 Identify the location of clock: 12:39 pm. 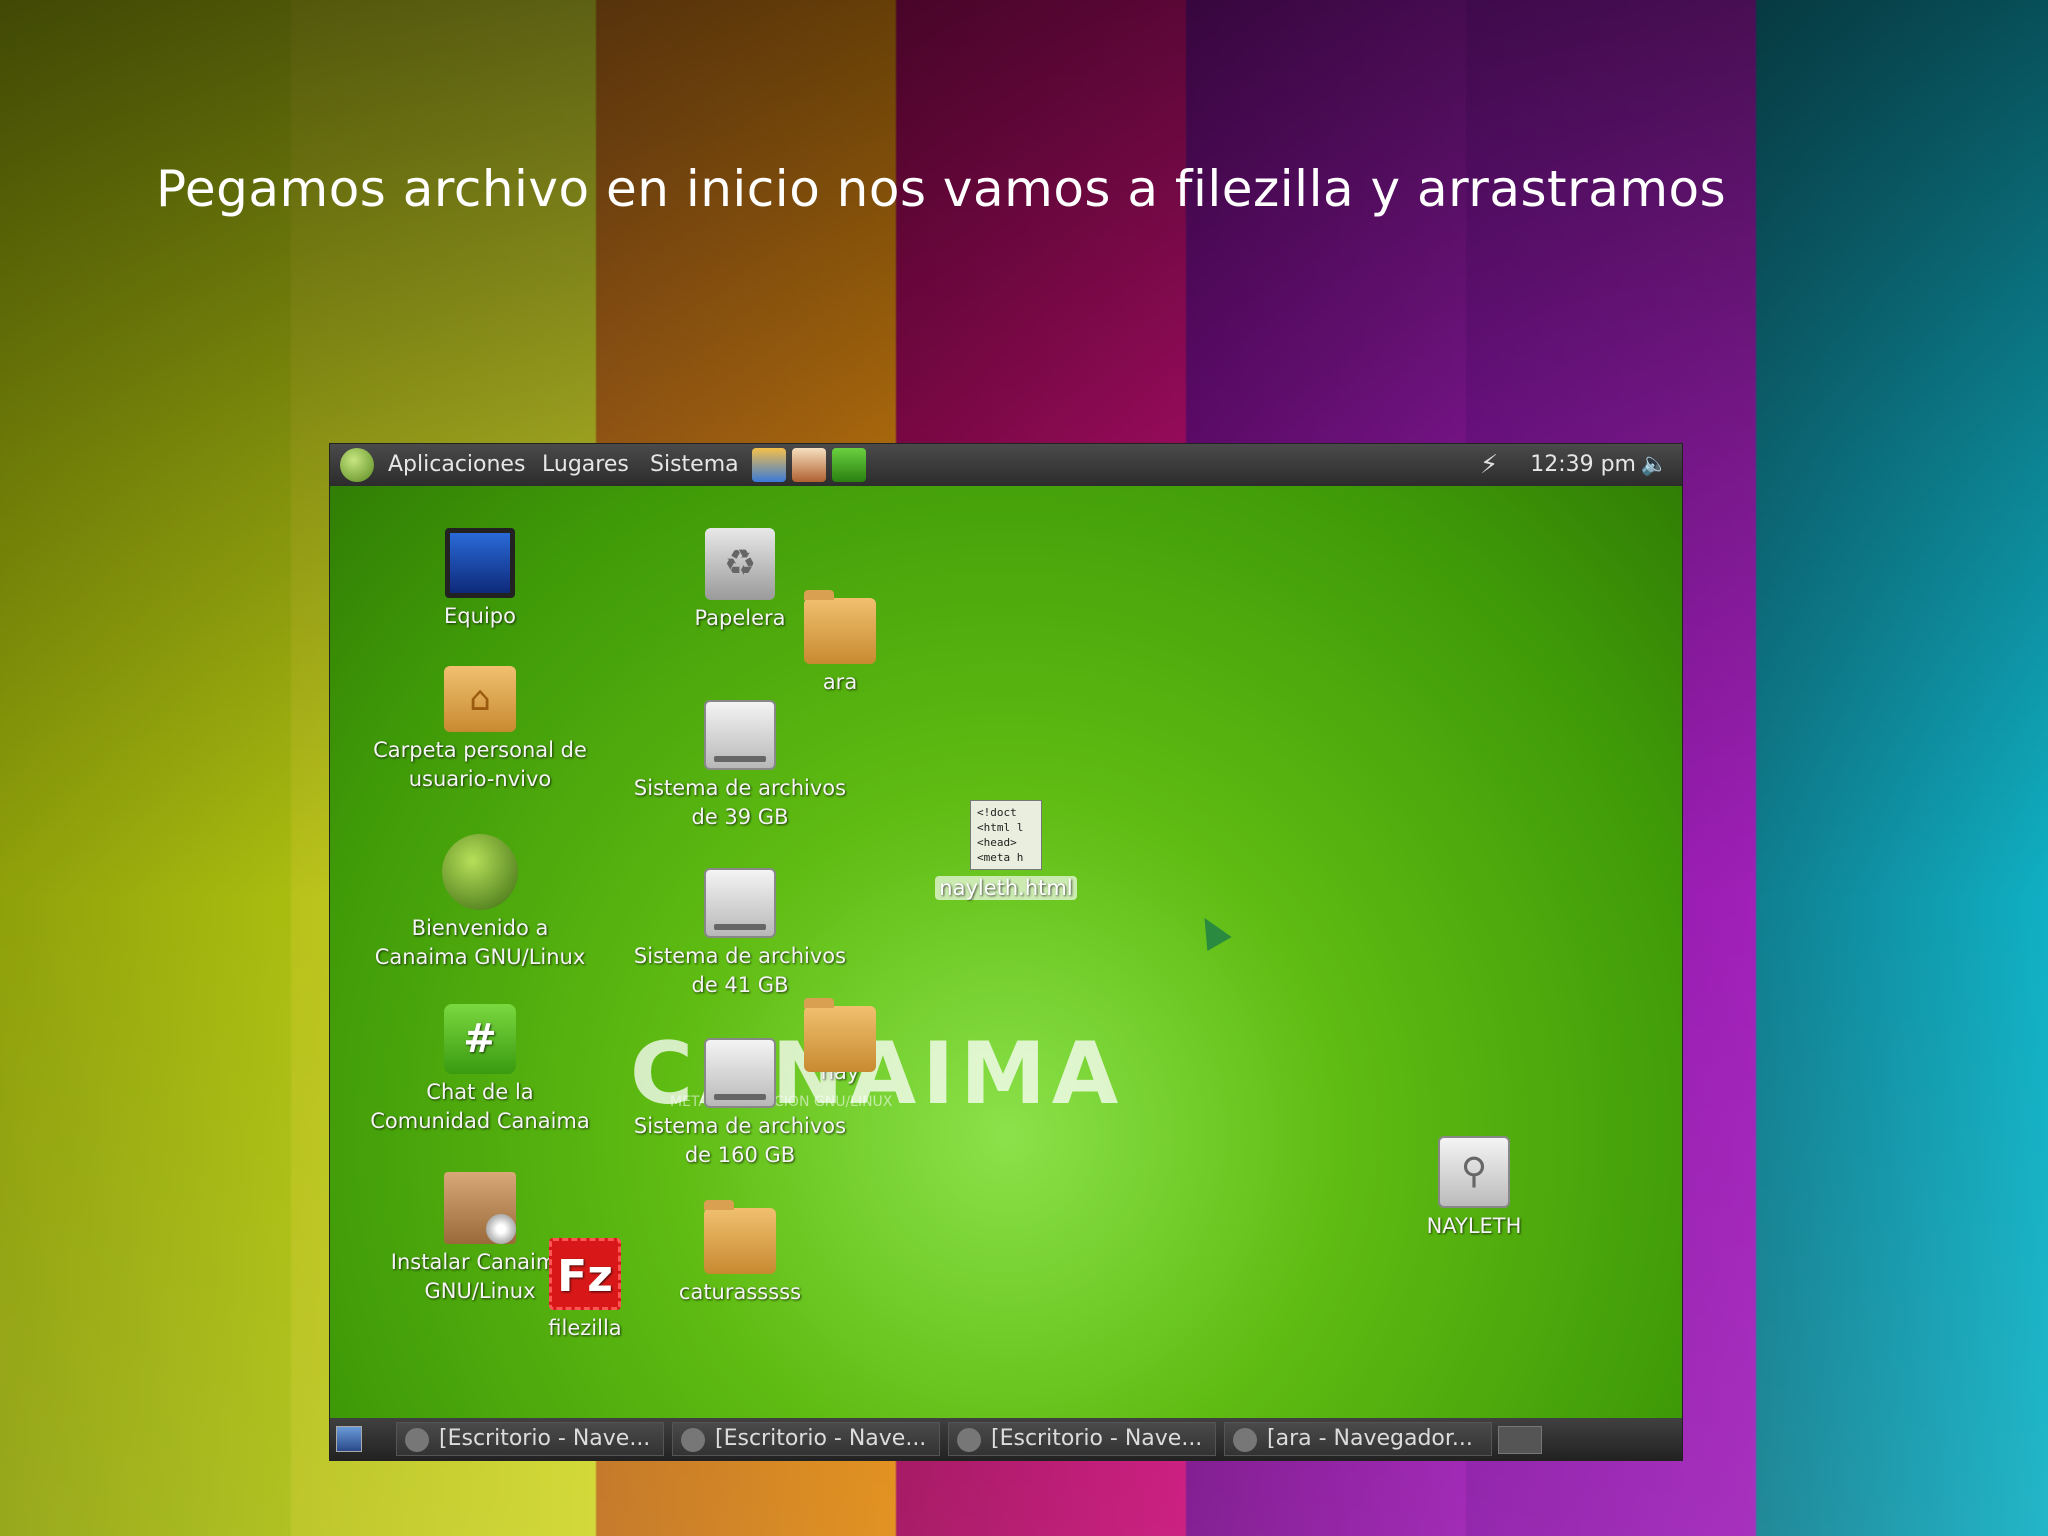
(1583, 464).